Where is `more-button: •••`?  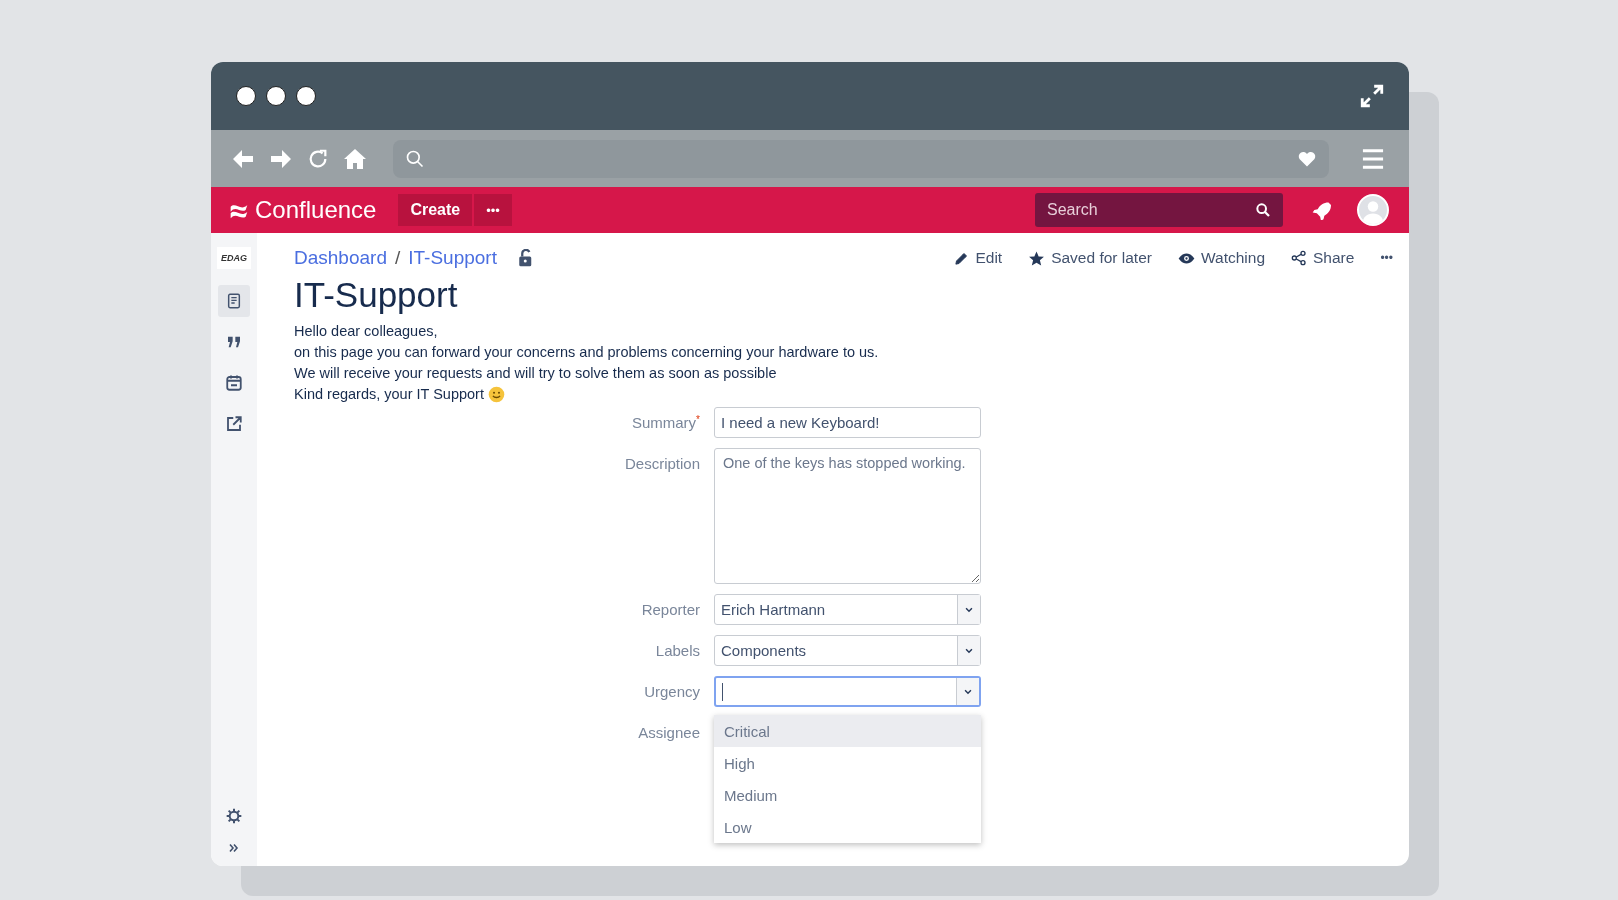
more-button: ••• is located at coordinates (493, 210).